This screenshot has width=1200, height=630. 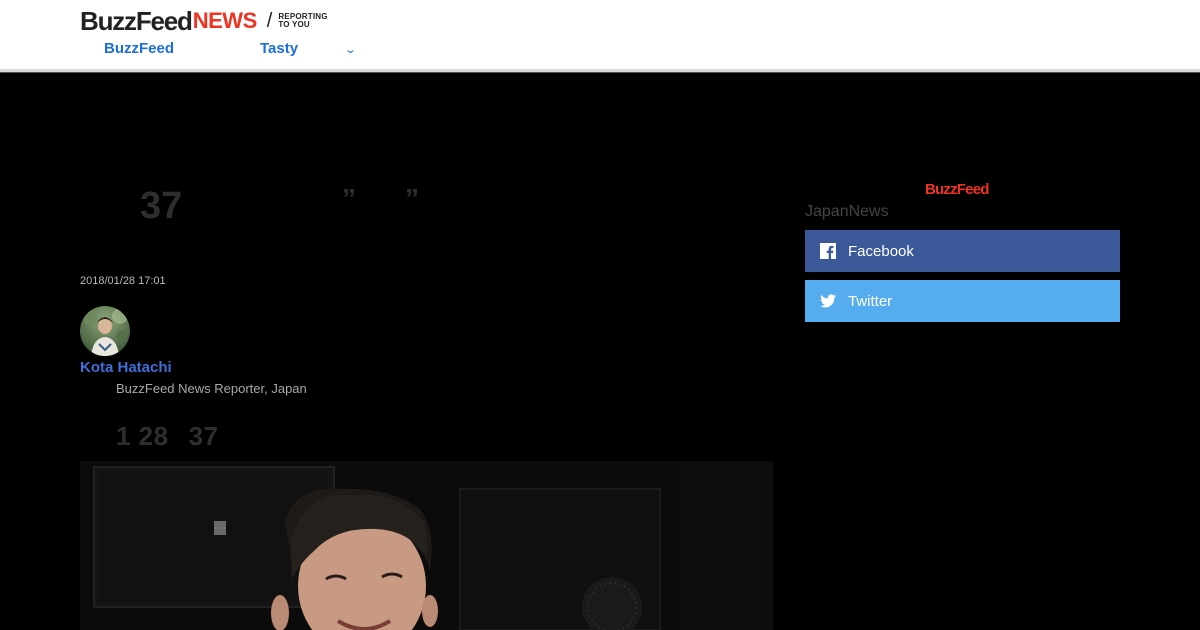 I want to click on buzzfeed-news-logo: BuzzFeed NEWS / REPORTING TO YOU, so click(x=204, y=21).